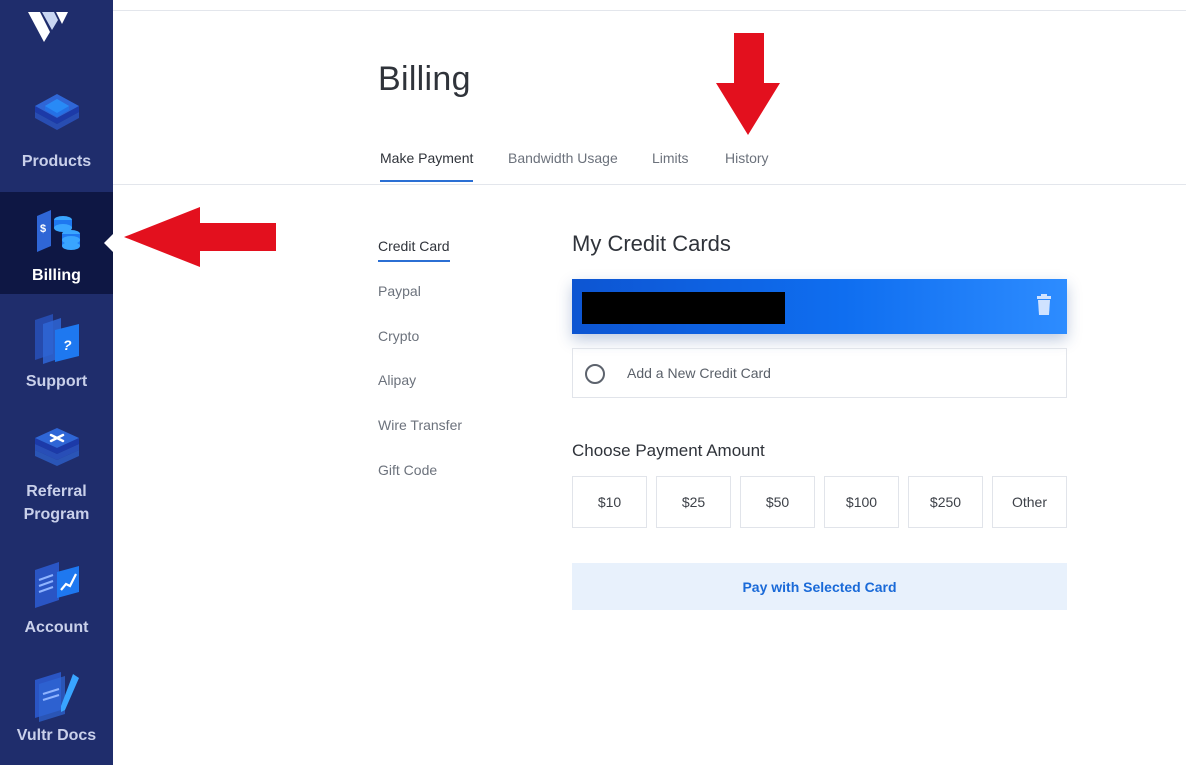  Describe the element at coordinates (200, 237) in the screenshot. I see `arrow-left-annotation-icon` at that location.